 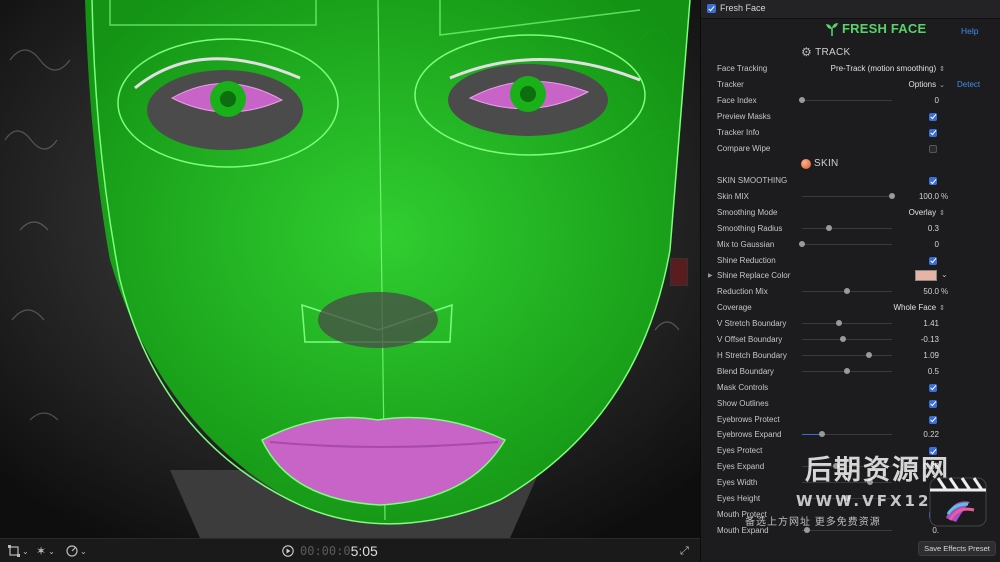 I want to click on param-value: 0.5, so click(x=933, y=371).